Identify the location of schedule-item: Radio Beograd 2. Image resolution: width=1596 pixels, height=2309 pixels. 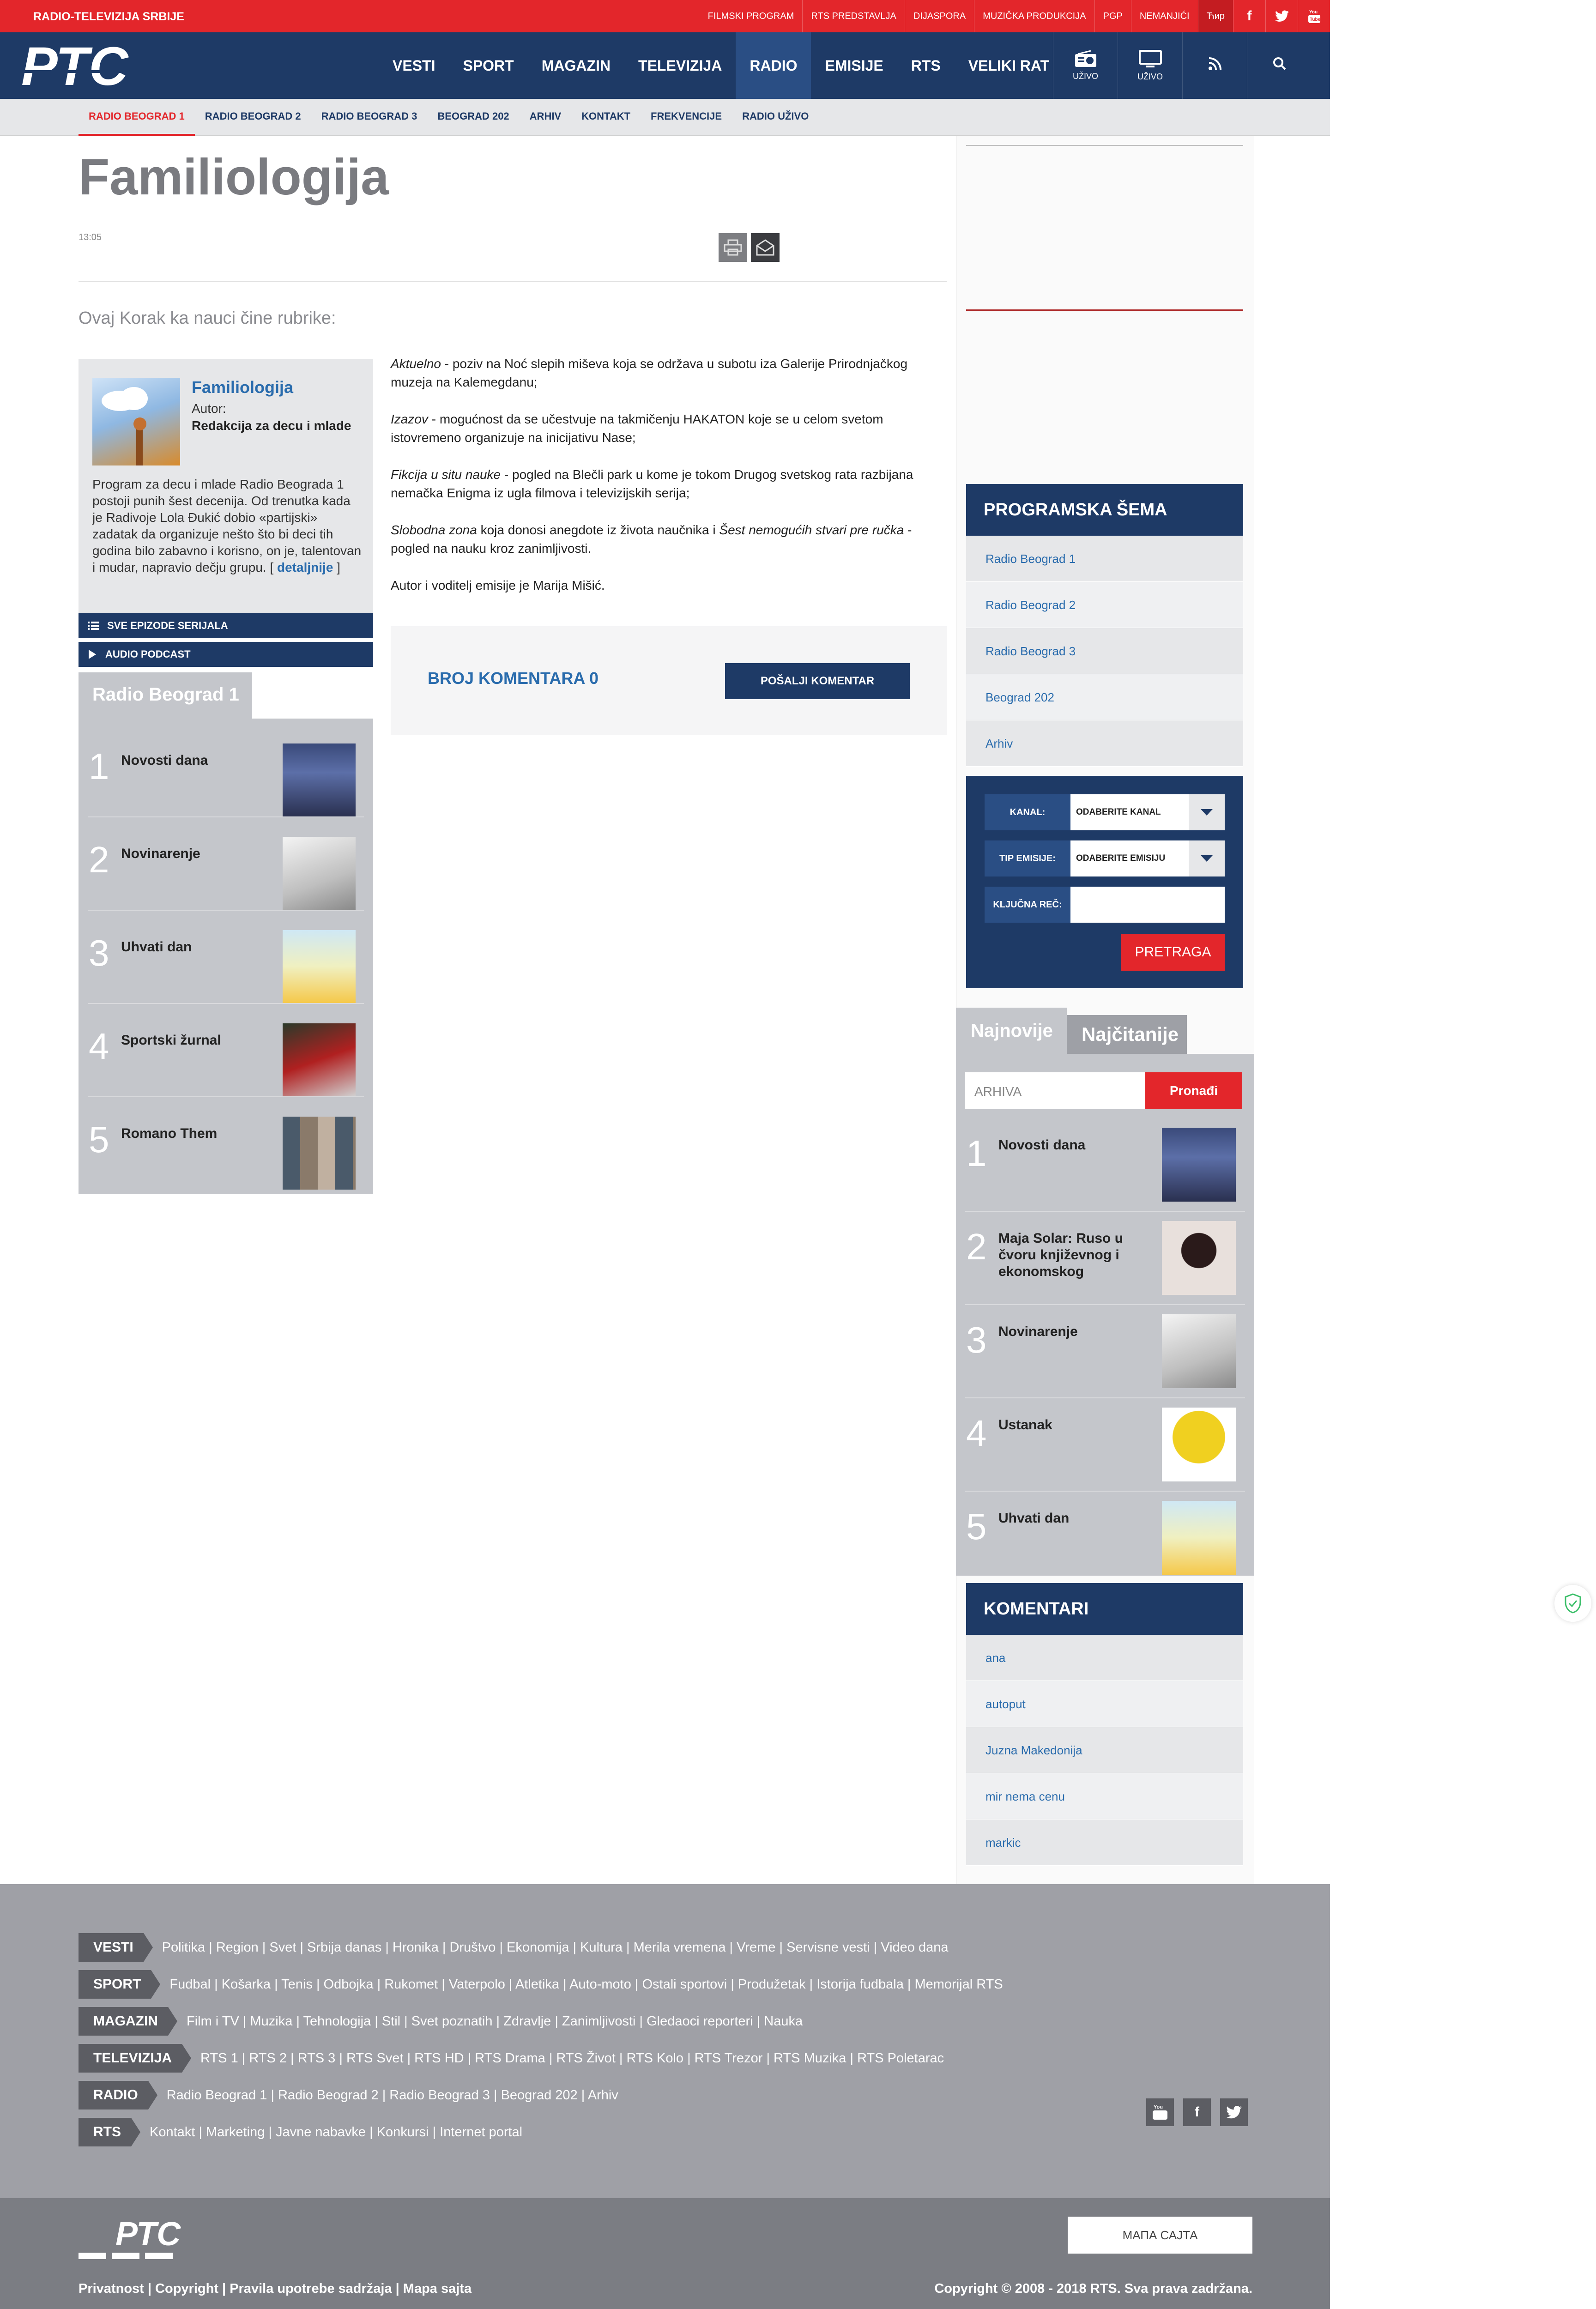
(1104, 605).